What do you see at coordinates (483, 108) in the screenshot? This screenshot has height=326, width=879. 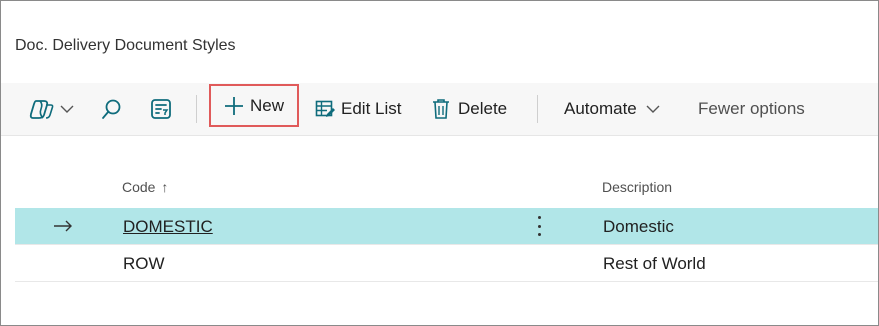 I see `delete-label: Delete` at bounding box center [483, 108].